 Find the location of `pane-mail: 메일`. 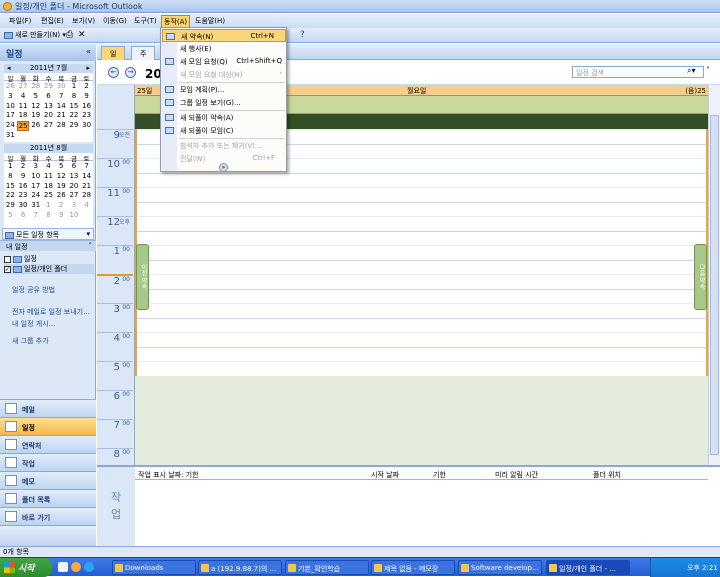

pane-mail: 메일 is located at coordinates (48, 408).